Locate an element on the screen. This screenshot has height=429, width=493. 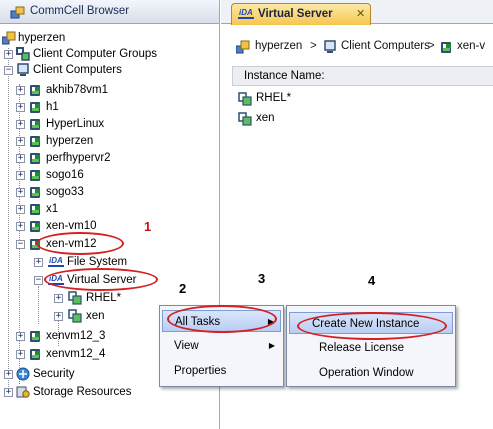
tree-node-instance: + RHEL* is located at coordinates (109, 298).